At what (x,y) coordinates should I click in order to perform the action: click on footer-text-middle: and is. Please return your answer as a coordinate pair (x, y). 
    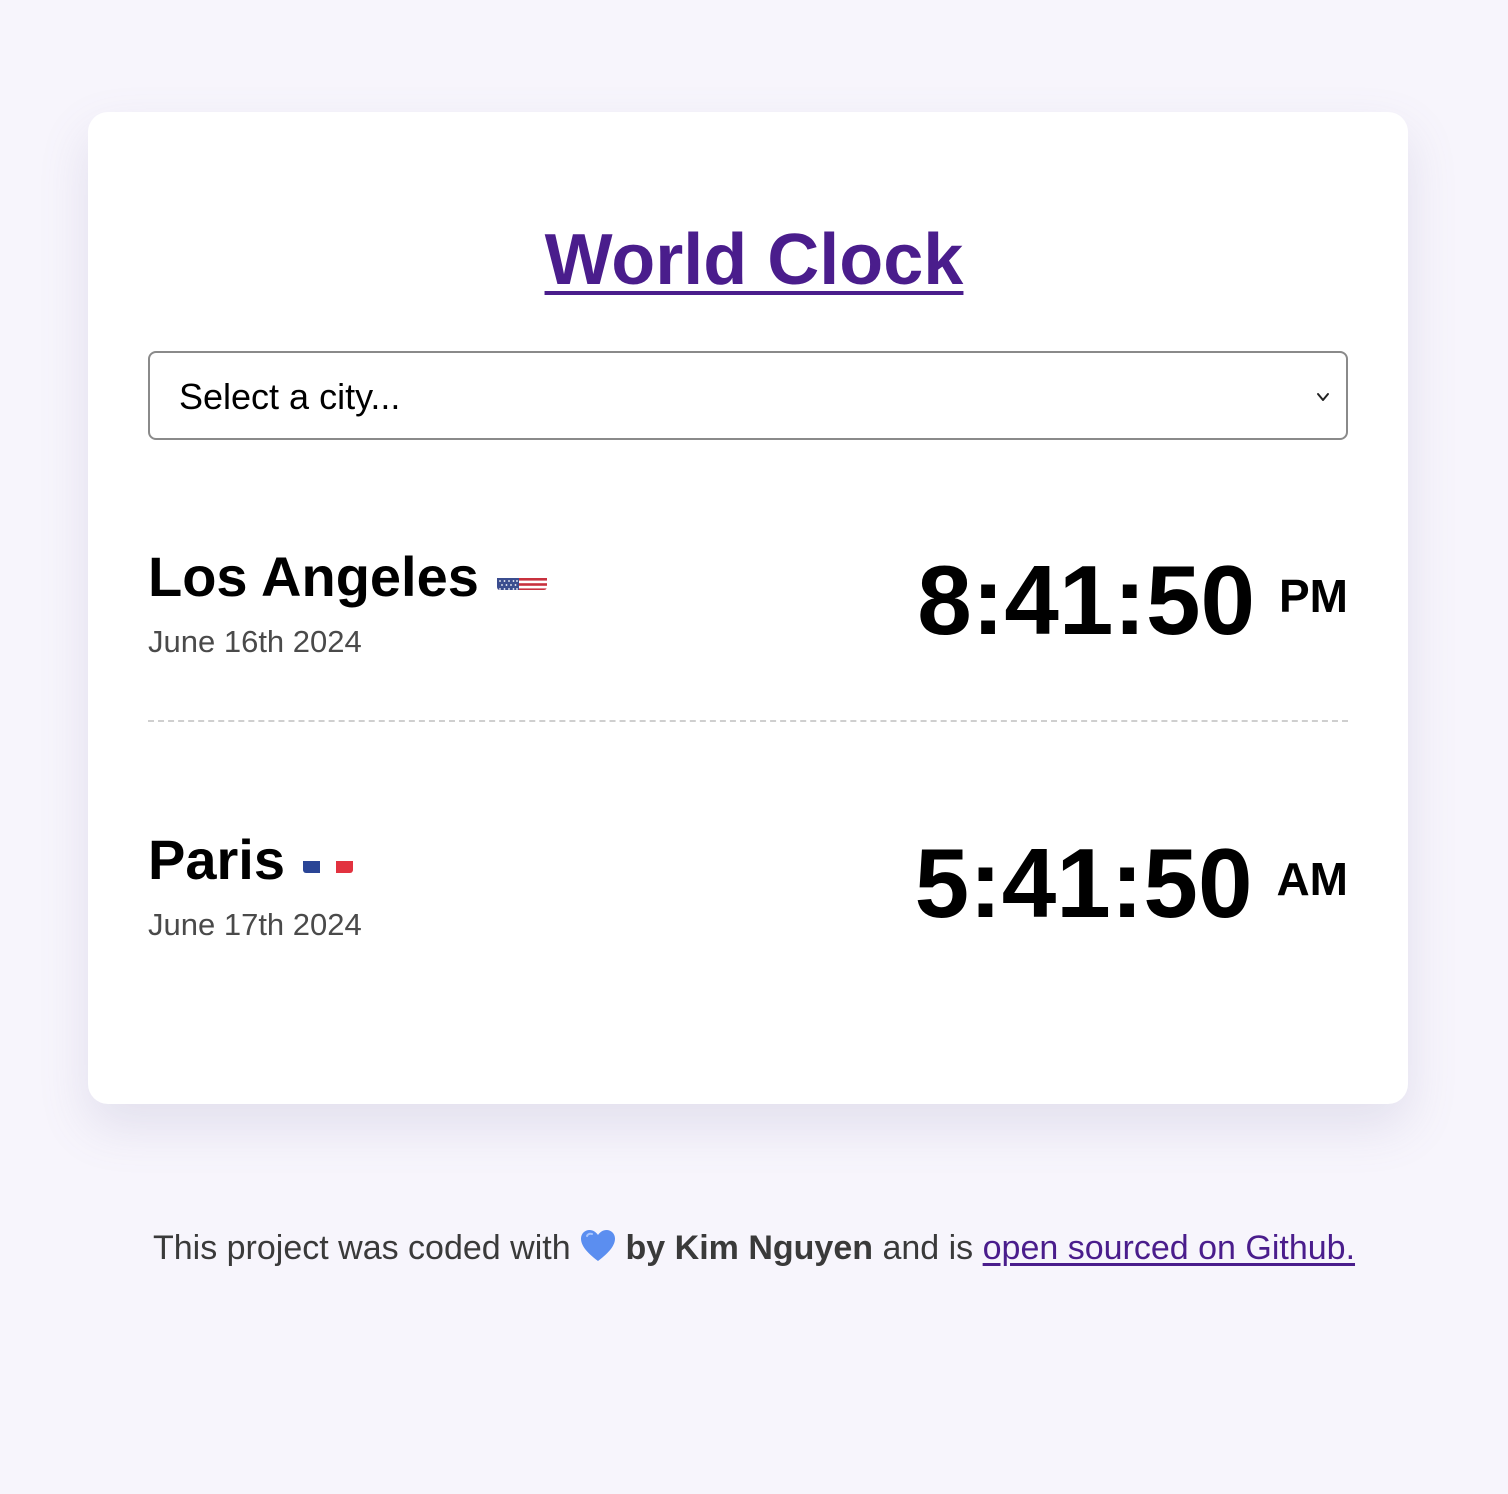
    Looking at the image, I should click on (928, 1248).